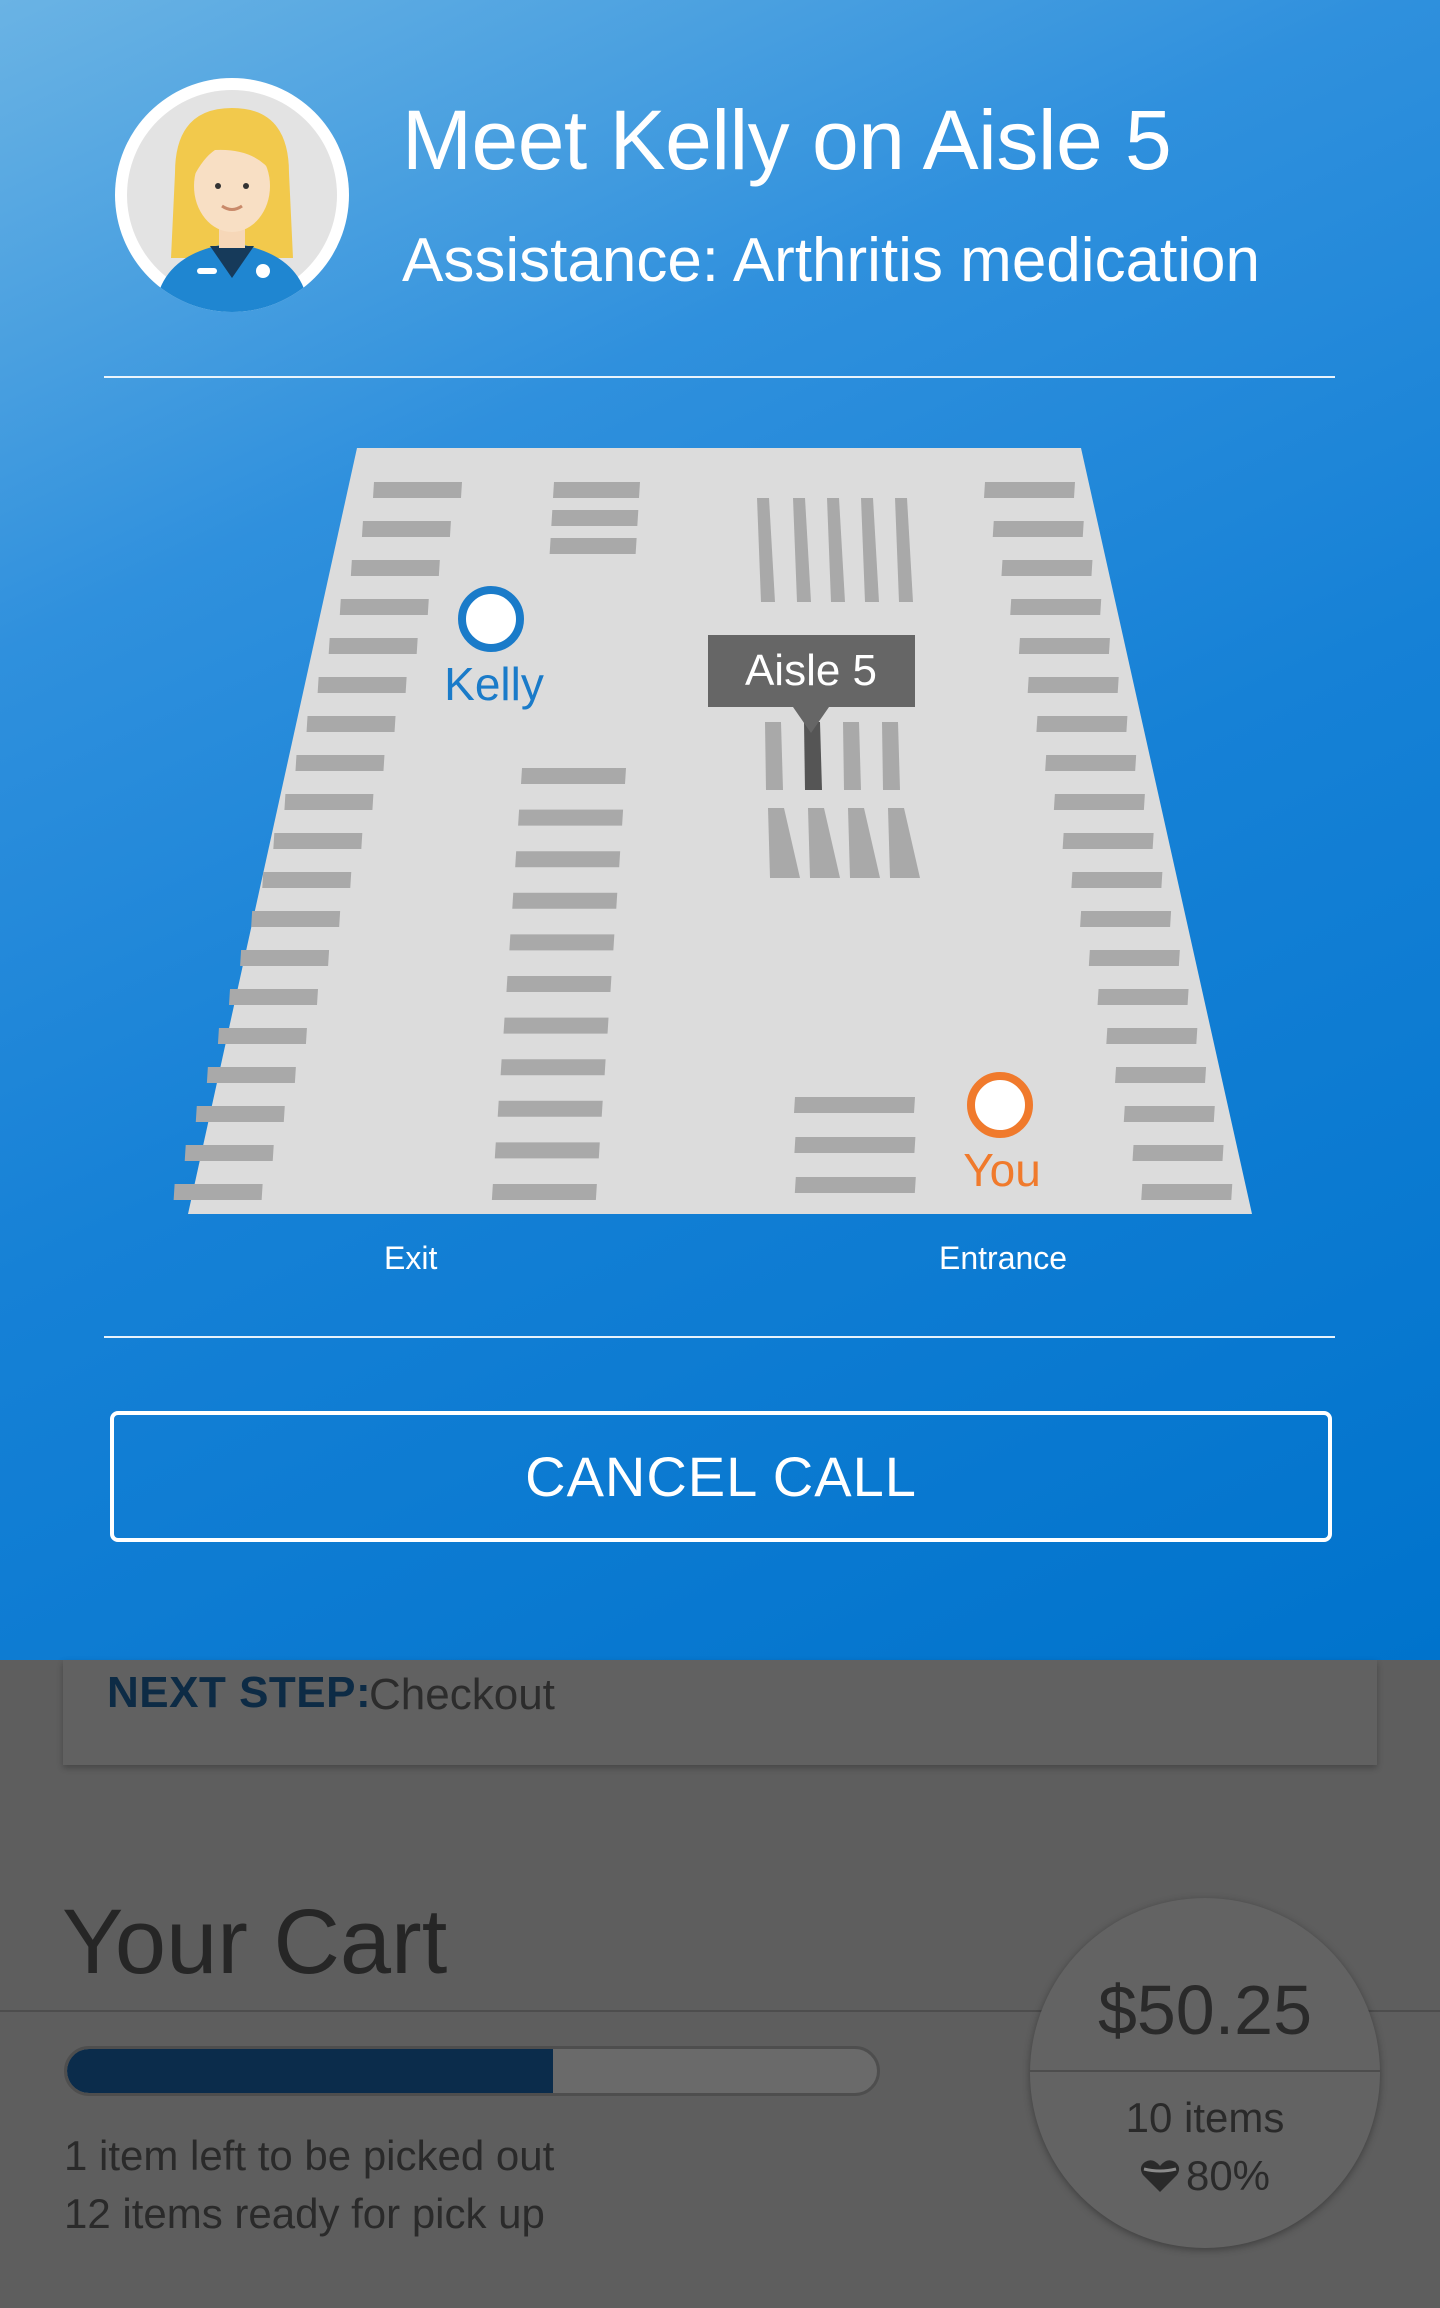 Image resolution: width=1440 pixels, height=2308 pixels. I want to click on cart-item-count: 10 items, so click(1205, 2117).